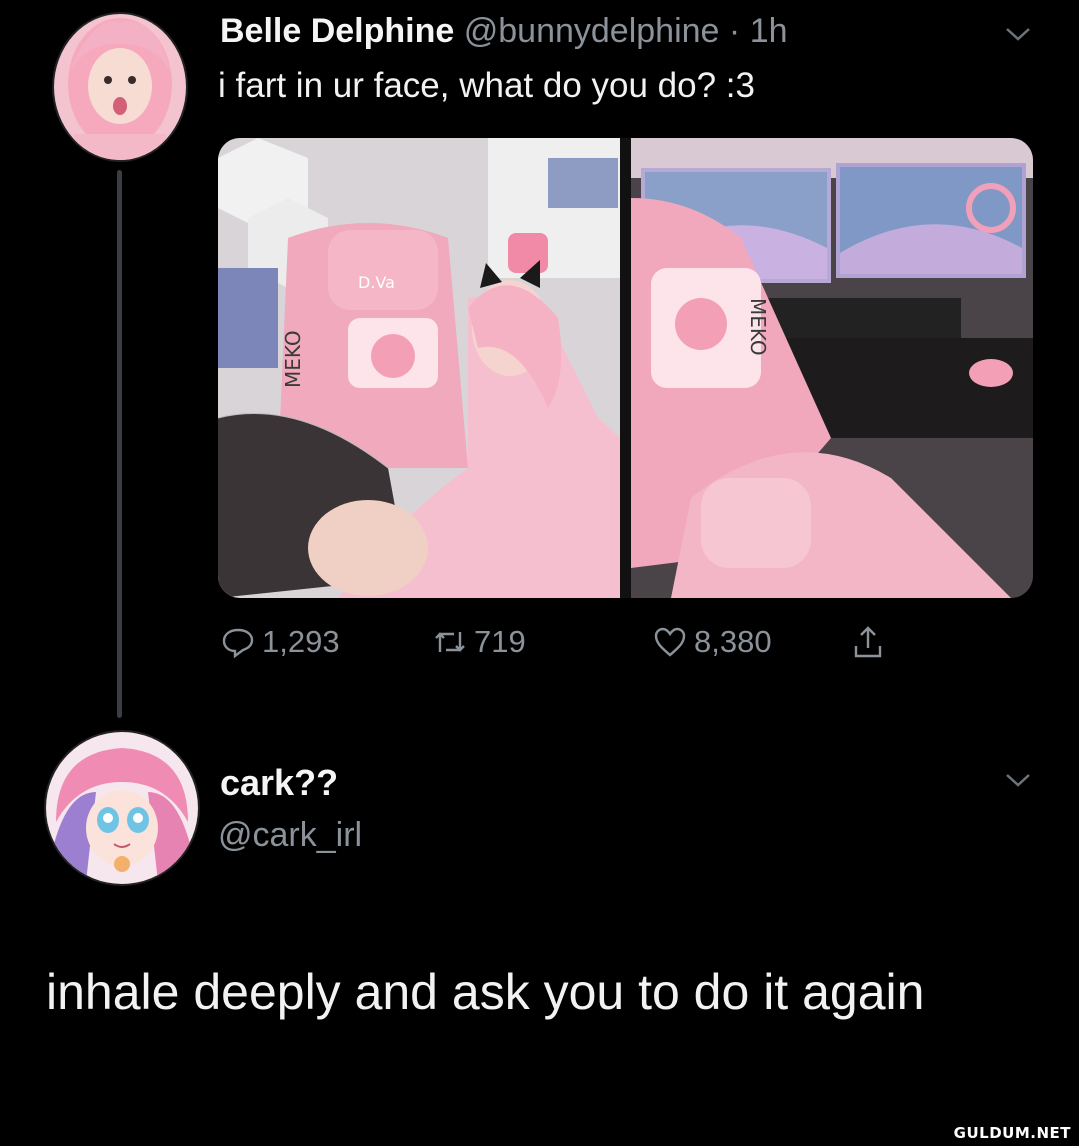  Describe the element at coordinates (337, 31) in the screenshot. I see `author-name: Belle Delphine` at that location.